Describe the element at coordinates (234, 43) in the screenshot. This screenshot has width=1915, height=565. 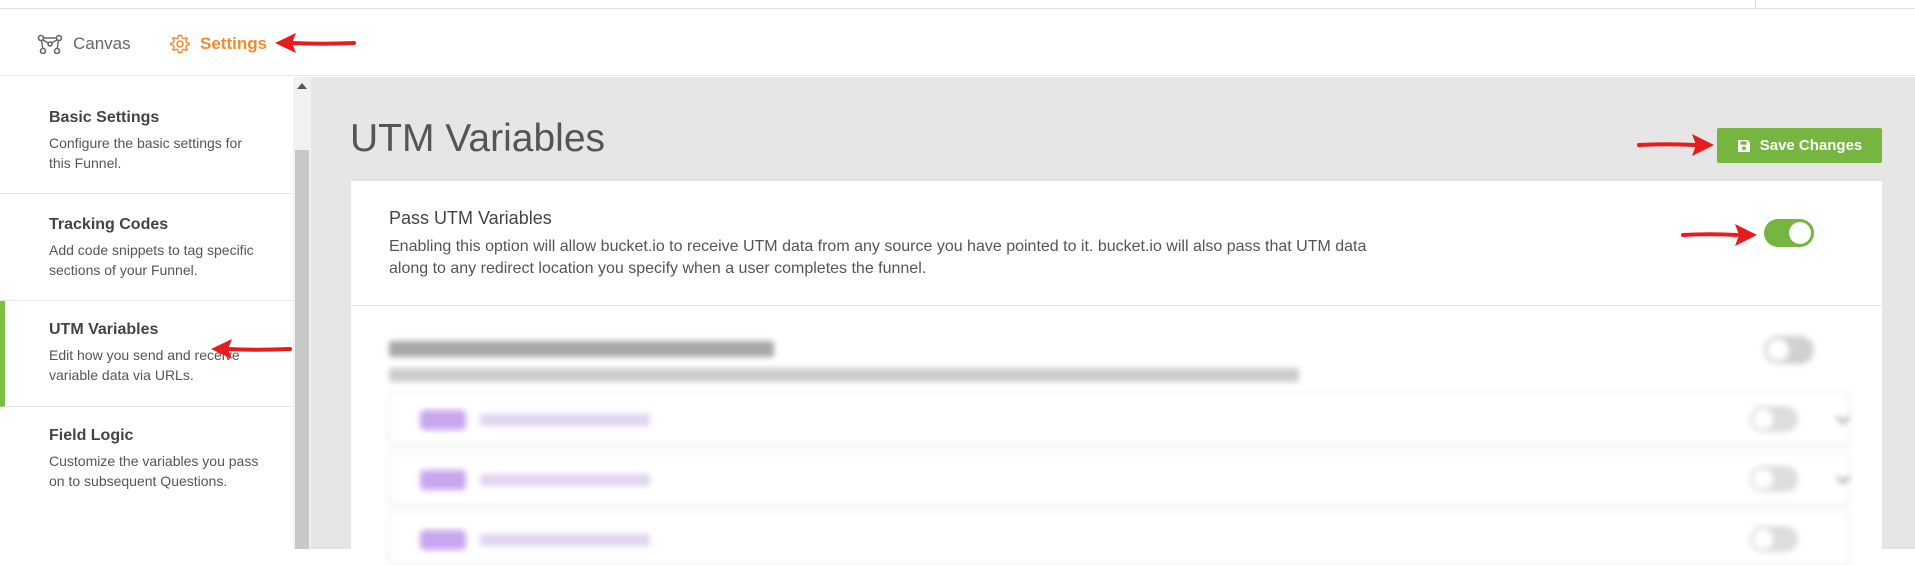
I see `tab-settings-label: Settings` at that location.